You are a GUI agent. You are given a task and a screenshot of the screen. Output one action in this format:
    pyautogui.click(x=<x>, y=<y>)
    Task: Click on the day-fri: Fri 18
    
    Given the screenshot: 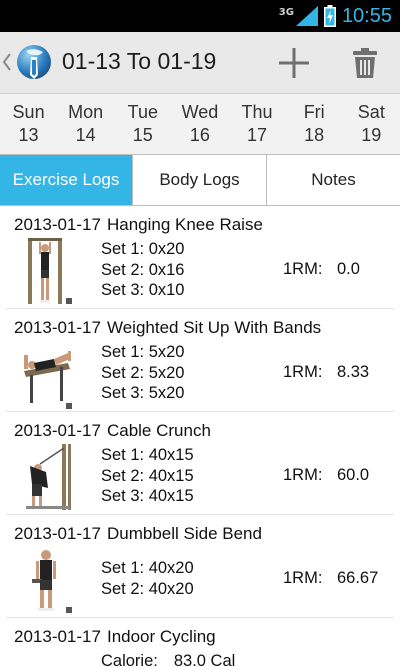 What is the action you would take?
    pyautogui.click(x=314, y=124)
    